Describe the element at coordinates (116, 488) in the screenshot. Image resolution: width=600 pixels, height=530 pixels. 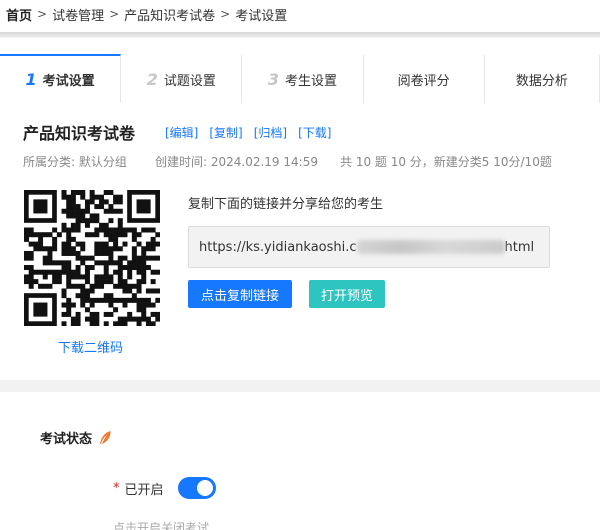
I see `required-mark: *` at that location.